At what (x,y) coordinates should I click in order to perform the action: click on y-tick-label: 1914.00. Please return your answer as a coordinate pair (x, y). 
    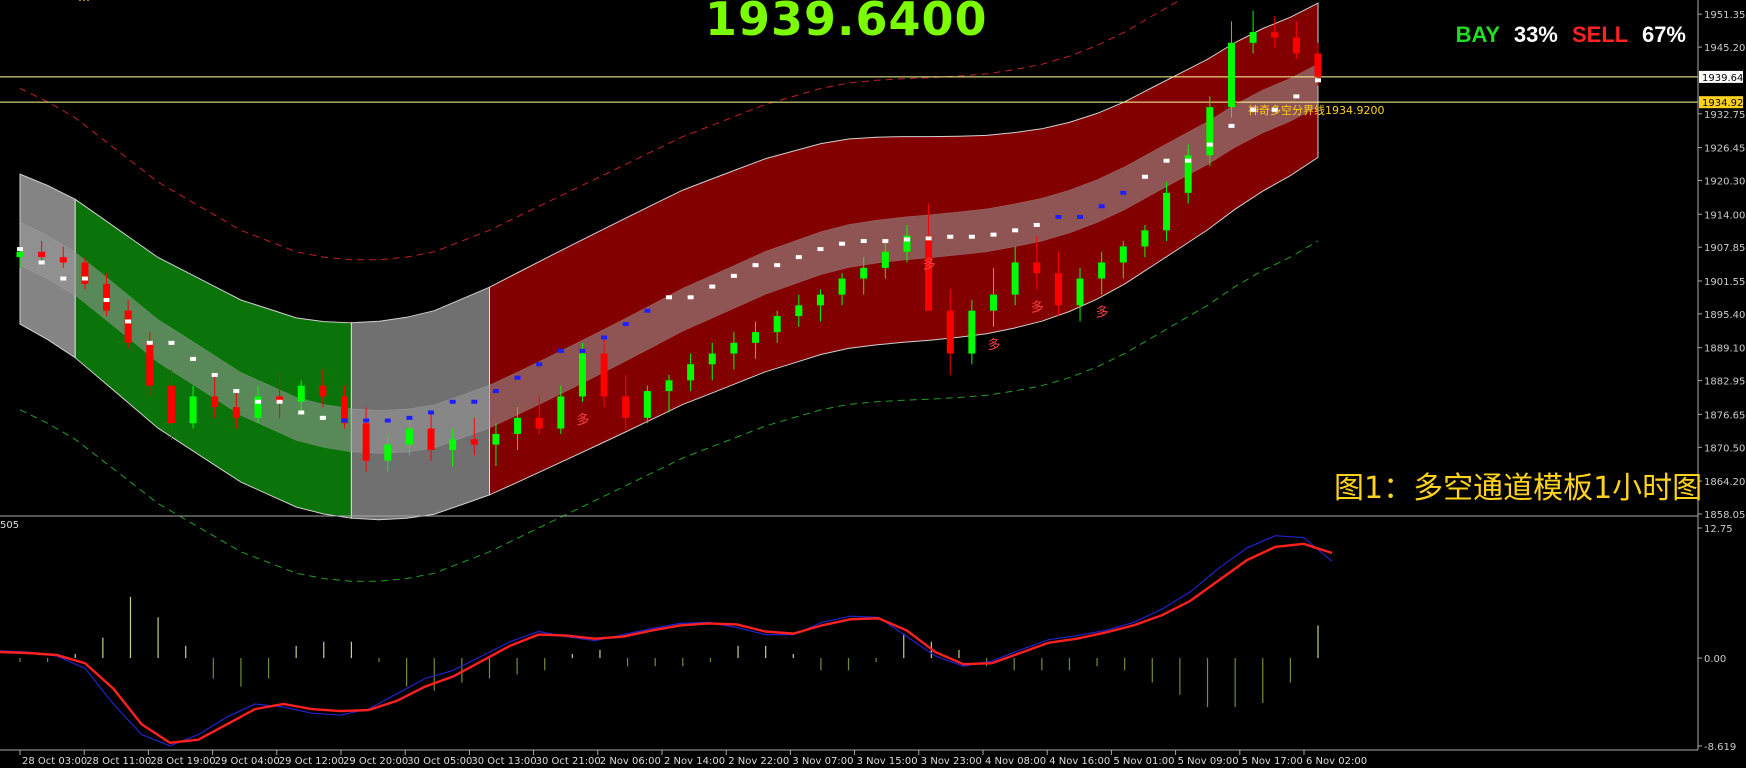
    Looking at the image, I should click on (1724, 215).